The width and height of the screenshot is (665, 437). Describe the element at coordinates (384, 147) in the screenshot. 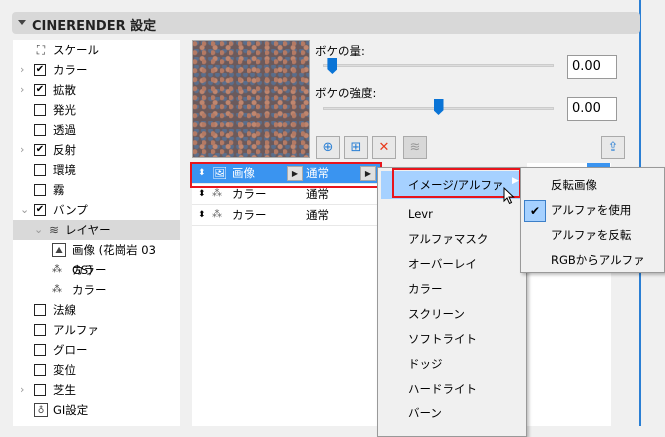

I see `delete-layer-button: ✕` at that location.